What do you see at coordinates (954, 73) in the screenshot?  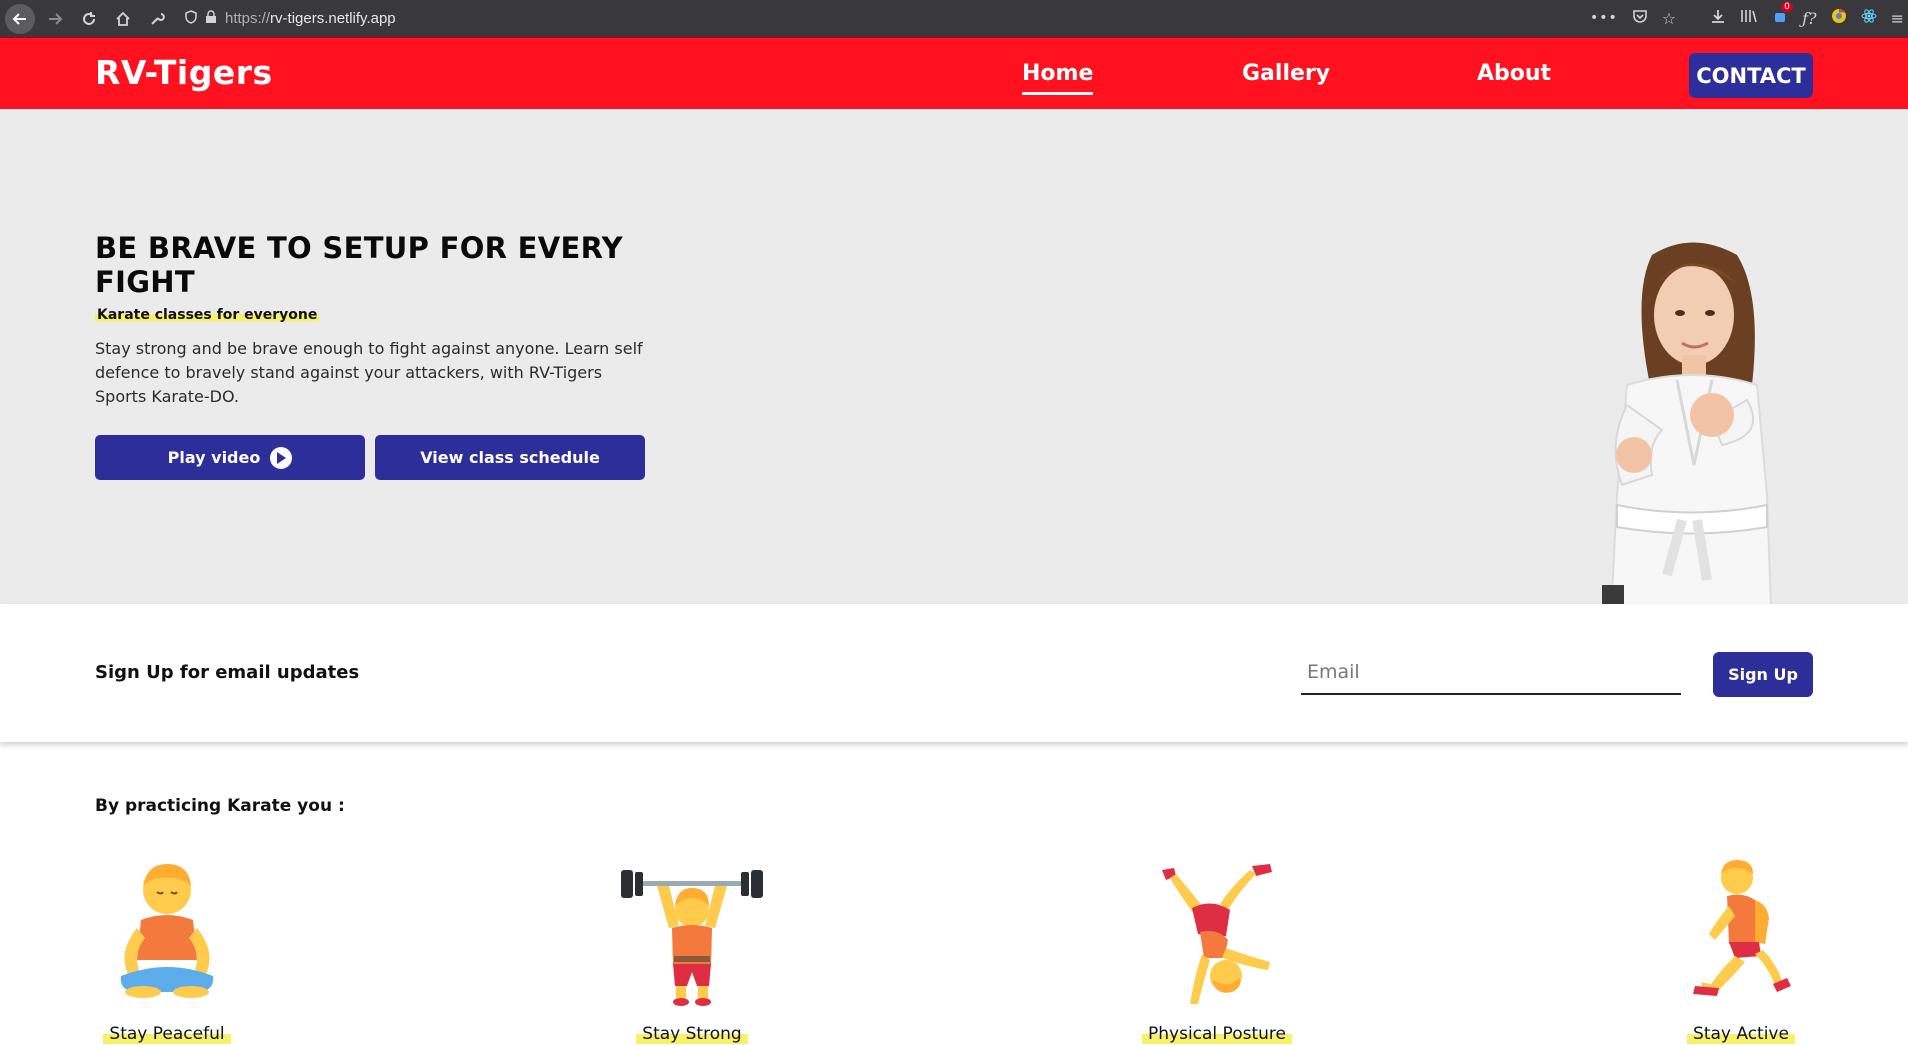 I see `site-header: RV-Tigers Home Gallery About CONTACT` at bounding box center [954, 73].